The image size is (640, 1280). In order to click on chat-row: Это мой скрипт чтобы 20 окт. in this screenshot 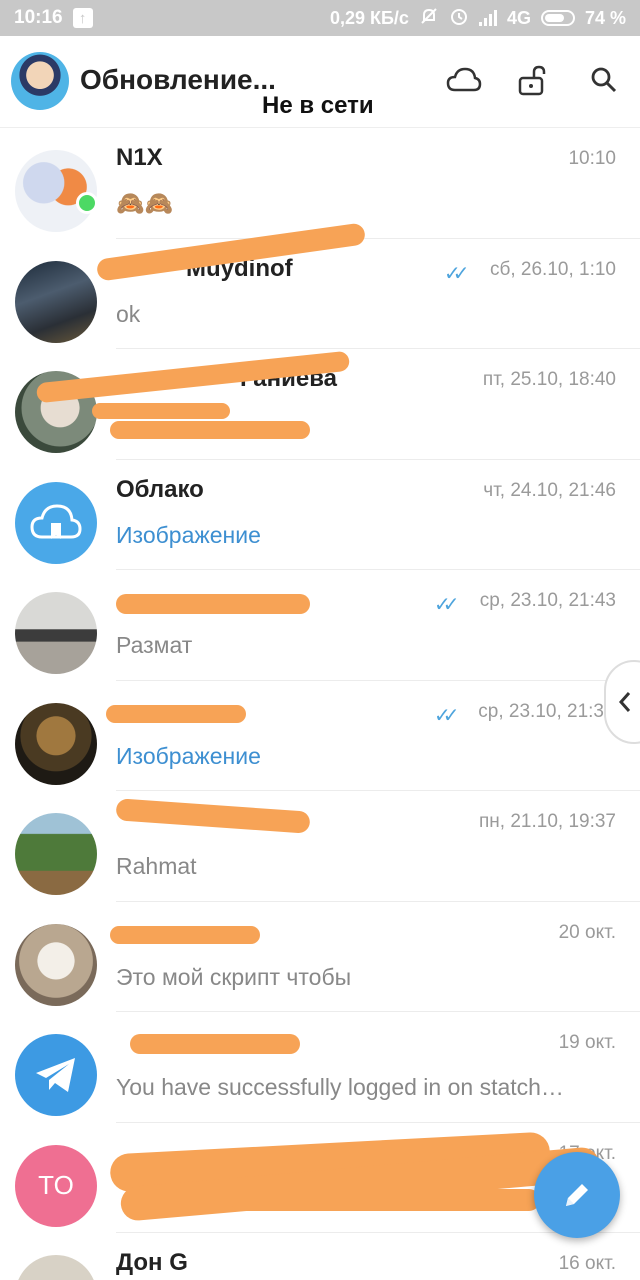, I will do `click(320, 957)`.